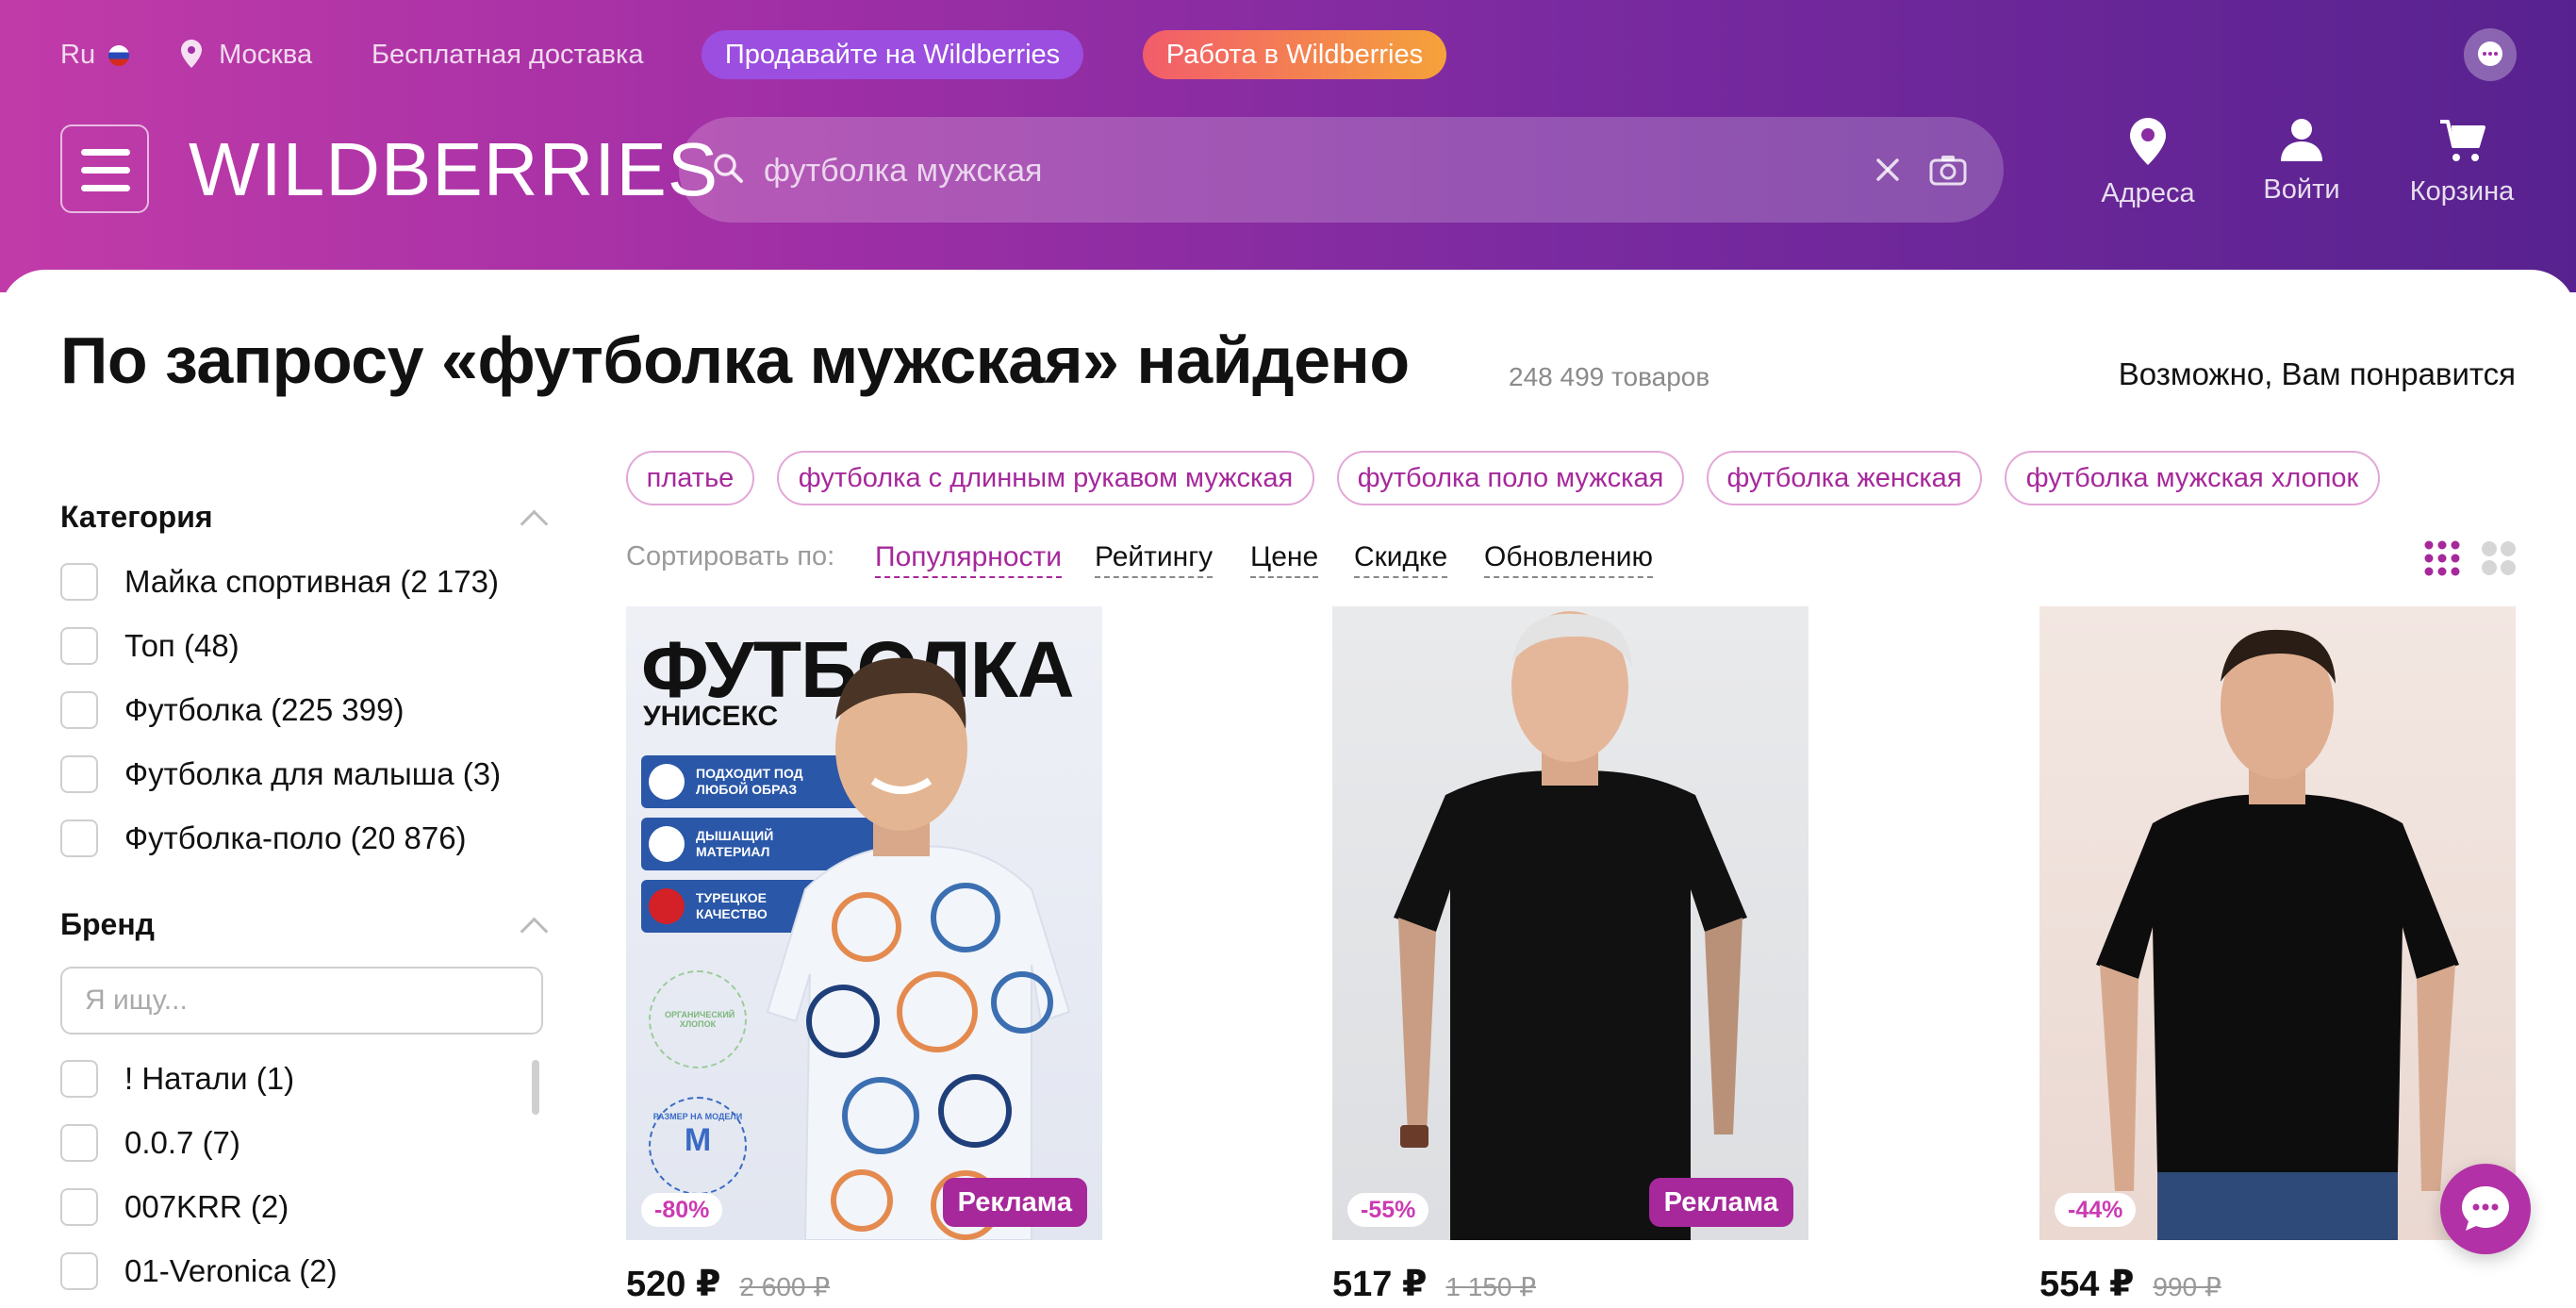 This screenshot has width=2576, height=1308. What do you see at coordinates (735, 360) in the screenshot?
I see `page-title: По запросу «футболка мужская» найдено` at bounding box center [735, 360].